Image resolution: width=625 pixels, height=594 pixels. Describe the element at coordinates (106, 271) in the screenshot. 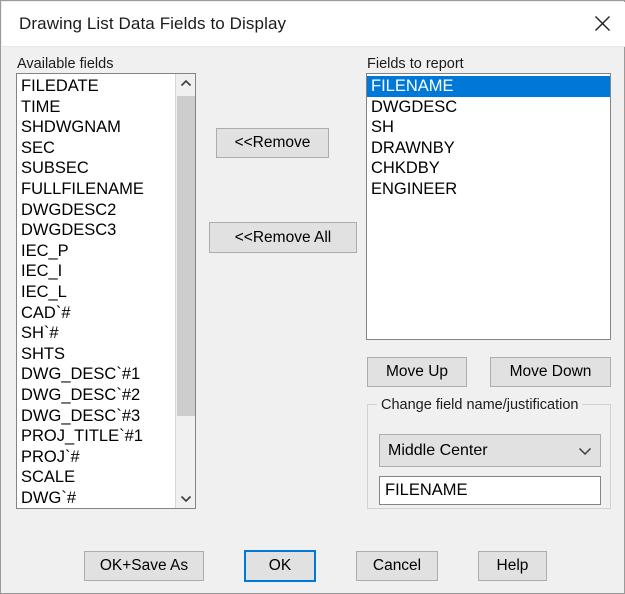

I see `list-item: IEC_I` at that location.